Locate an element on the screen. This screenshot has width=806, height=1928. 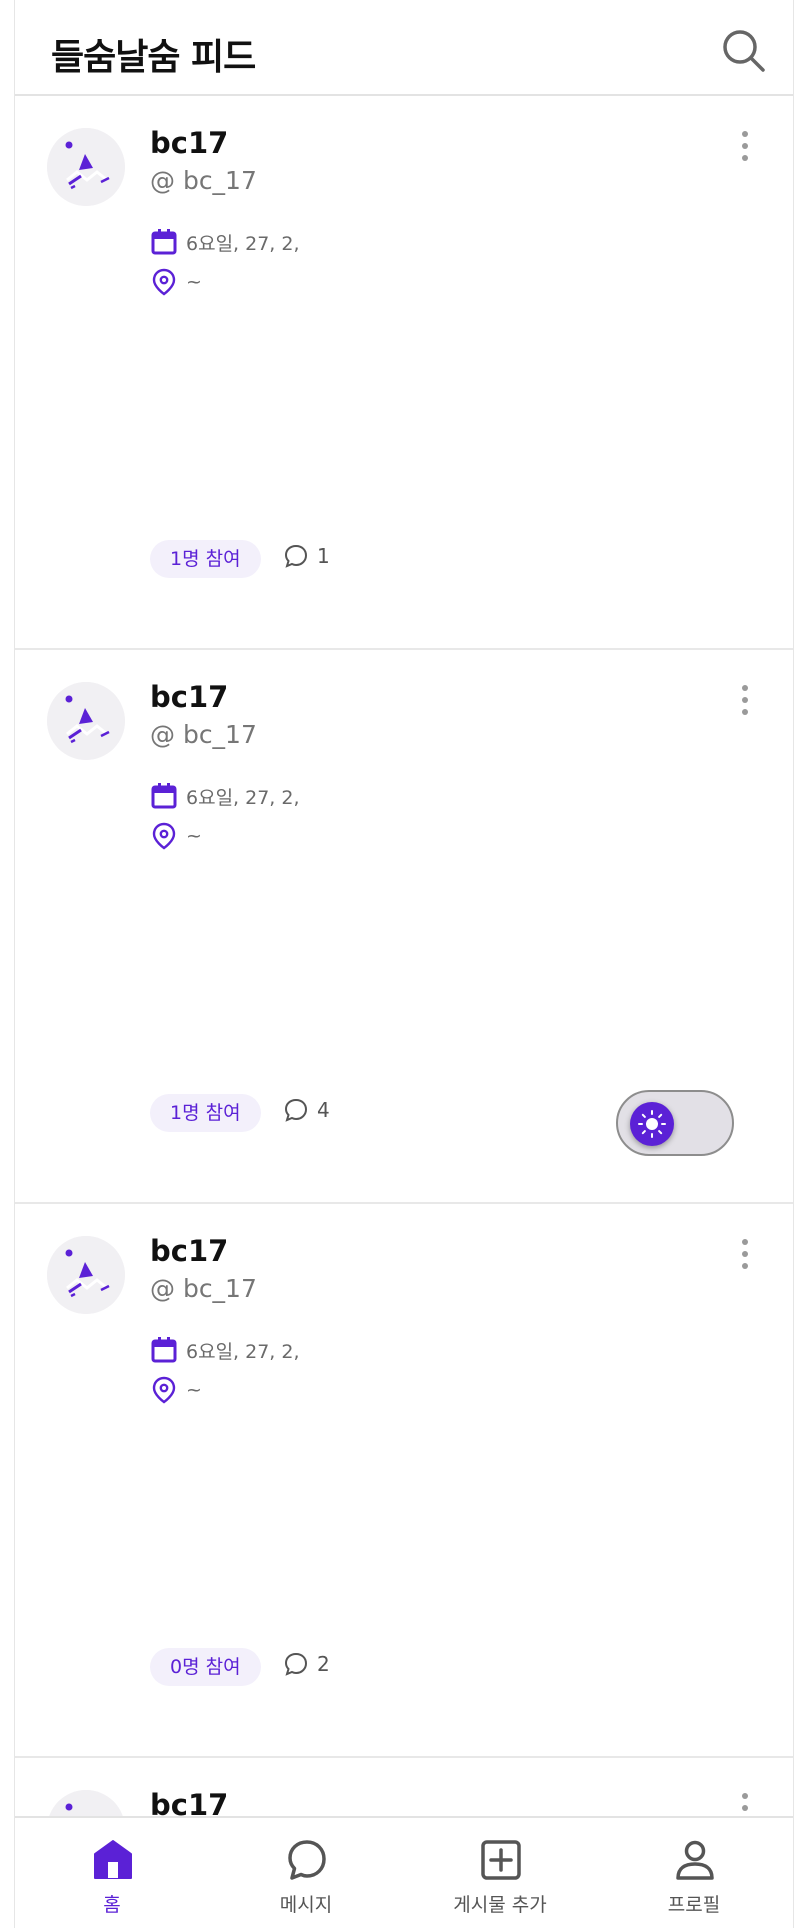
comment-count: 1 is located at coordinates (323, 556).